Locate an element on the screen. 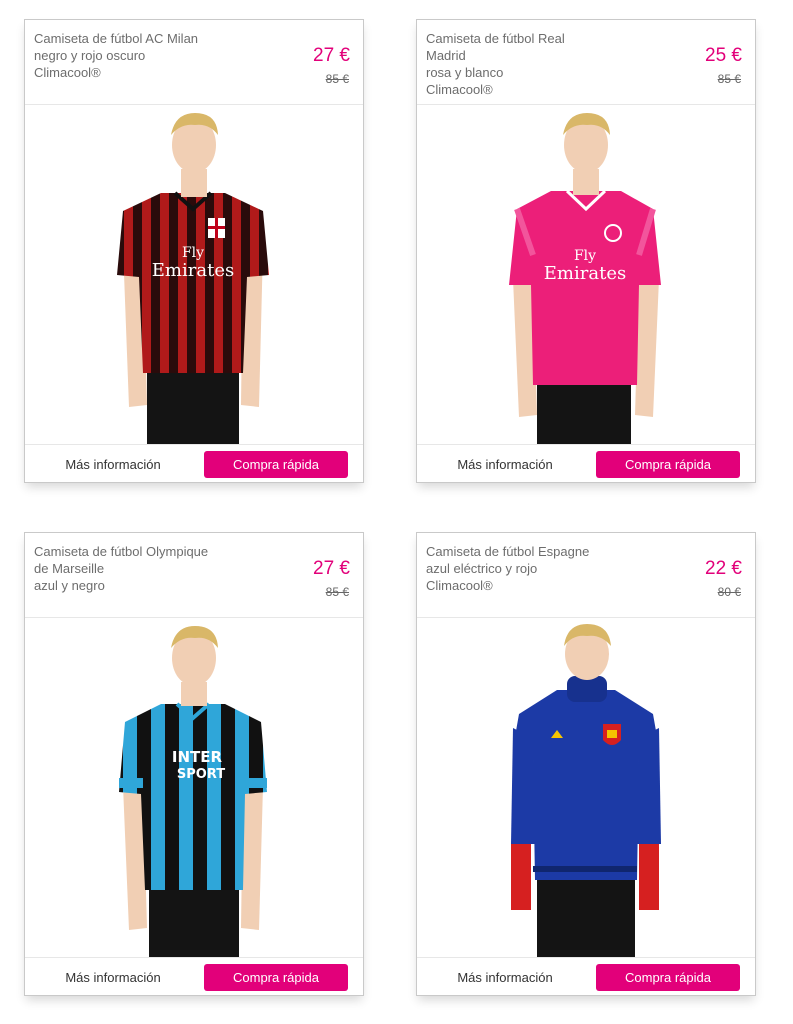 The width and height of the screenshot is (793, 1024). product-old-price: 80 € is located at coordinates (729, 592).